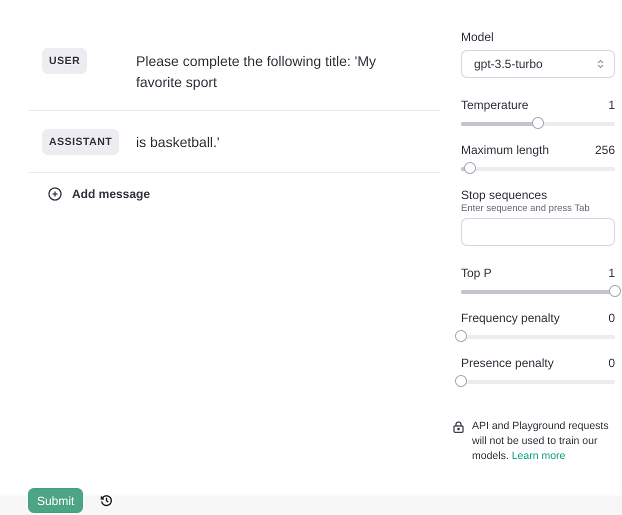 Image resolution: width=622 pixels, height=515 pixels. Describe the element at coordinates (478, 37) in the screenshot. I see `model-label: Model` at that location.